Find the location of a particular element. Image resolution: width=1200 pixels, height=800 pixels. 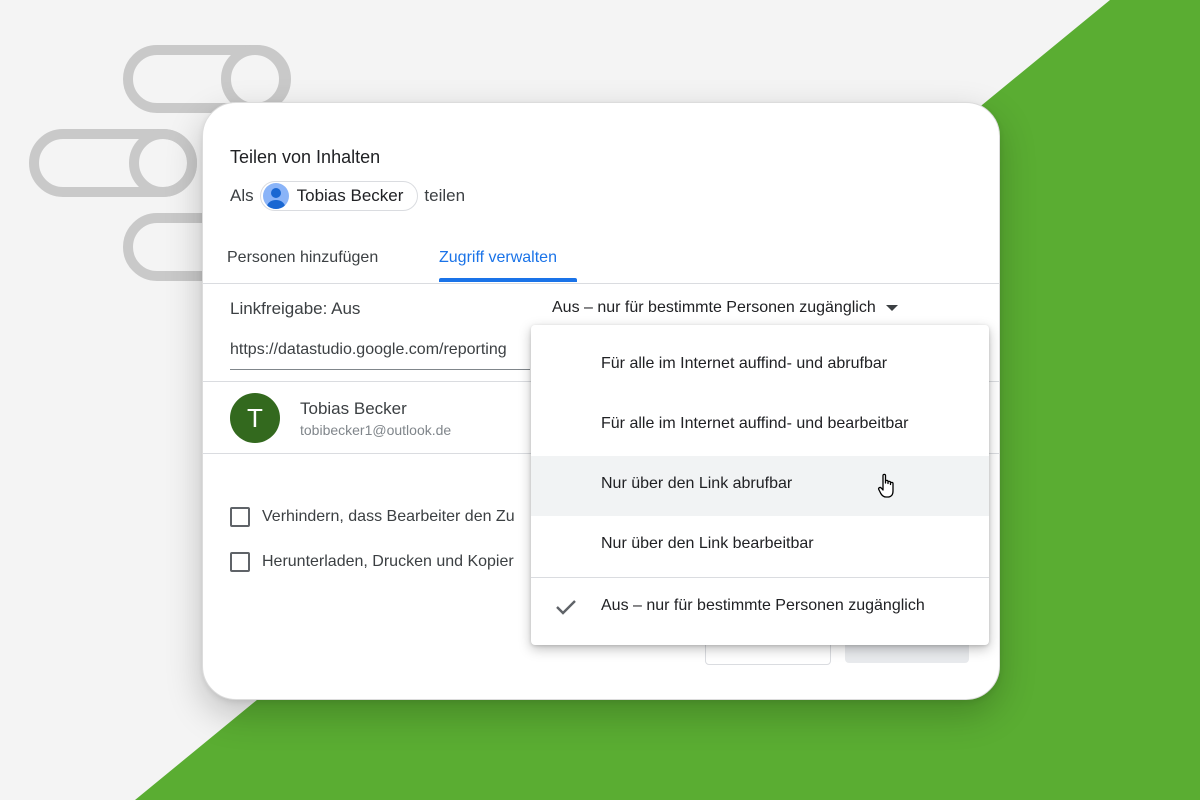

person-avatar-icon is located at coordinates (275, 196).